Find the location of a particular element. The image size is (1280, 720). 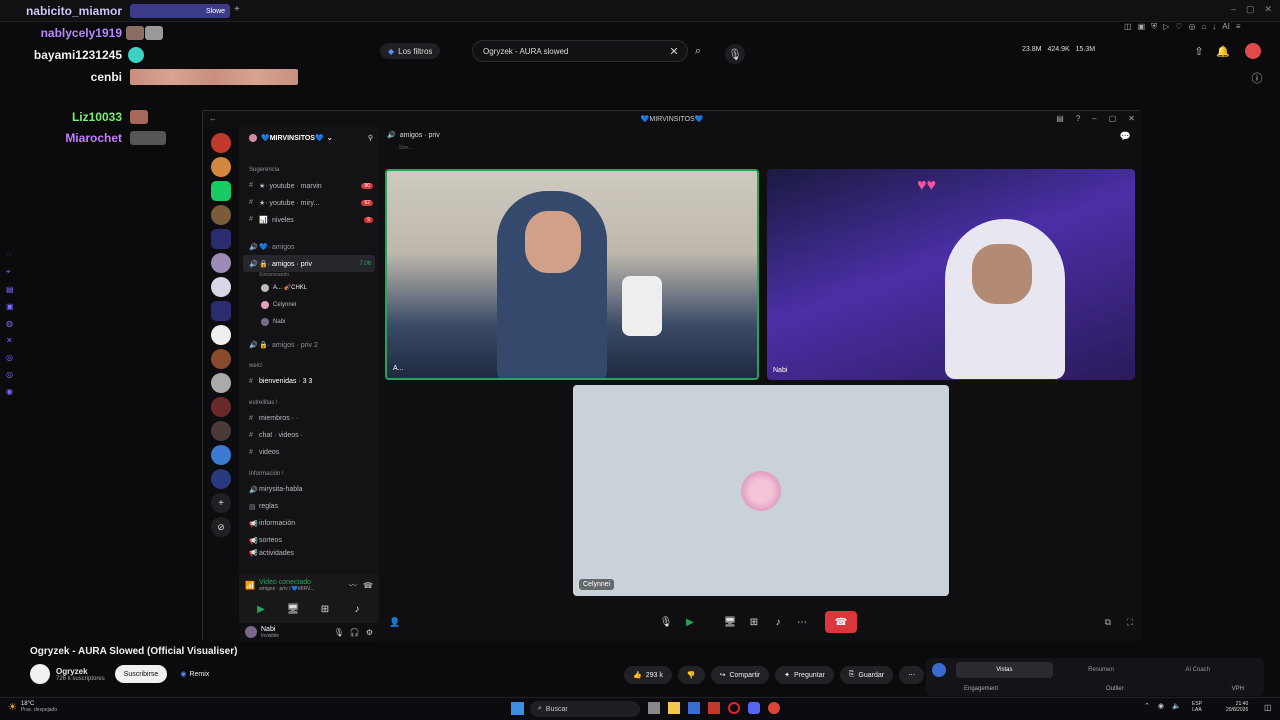

extension-icon: ⛨ is located at coordinates (1154, 27).